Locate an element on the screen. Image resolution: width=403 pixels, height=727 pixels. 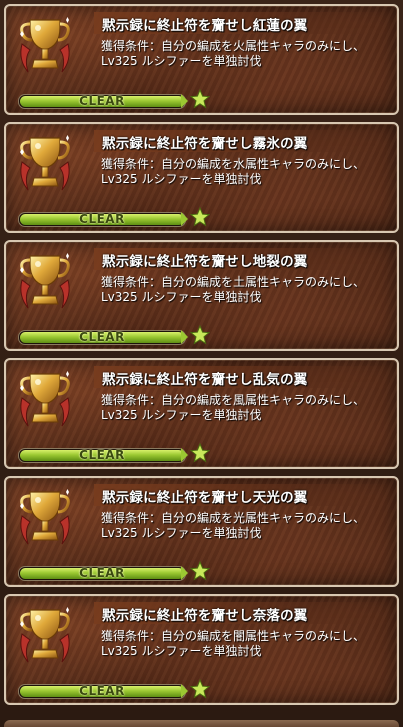
condition-line-1: 獲得条件：自分の編成を風属性キャラのみにし、 is located at coordinates (233, 400).